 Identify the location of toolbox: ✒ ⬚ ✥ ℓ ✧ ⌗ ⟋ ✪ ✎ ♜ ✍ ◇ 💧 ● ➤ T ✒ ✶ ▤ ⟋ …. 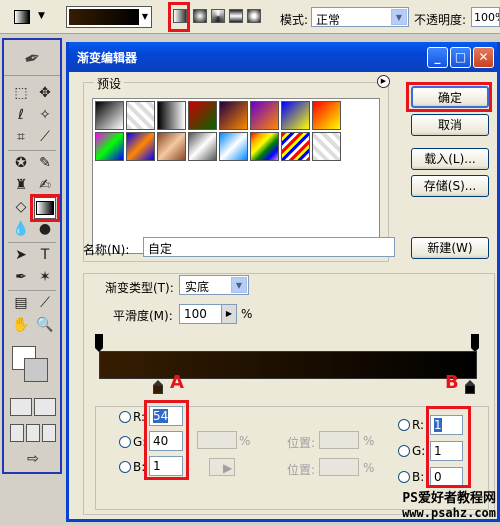
(32, 256).